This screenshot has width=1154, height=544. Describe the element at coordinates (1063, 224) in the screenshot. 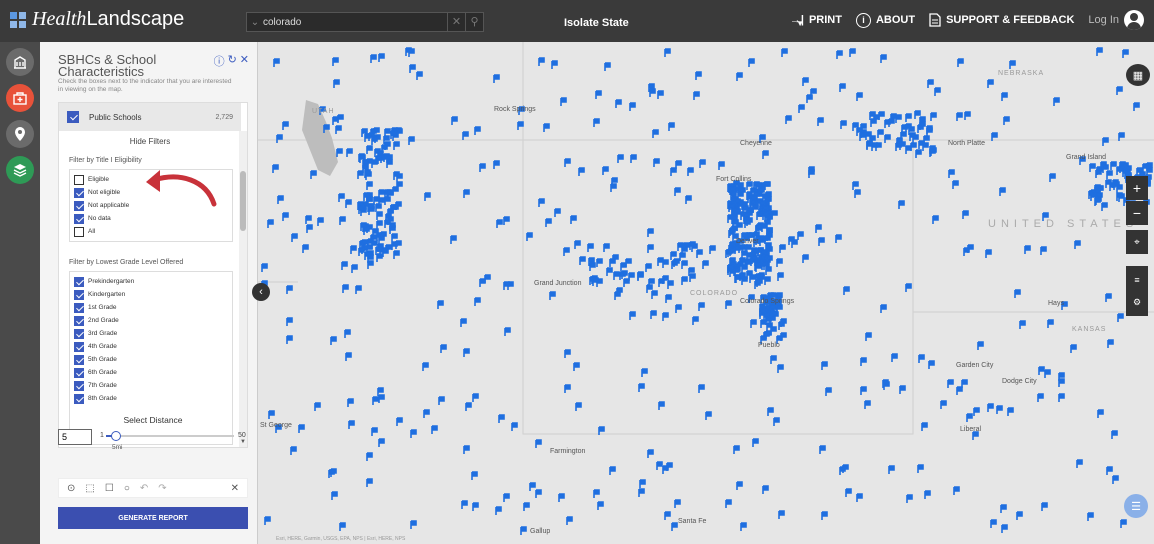

I see `country-label: UNITED STATES` at that location.